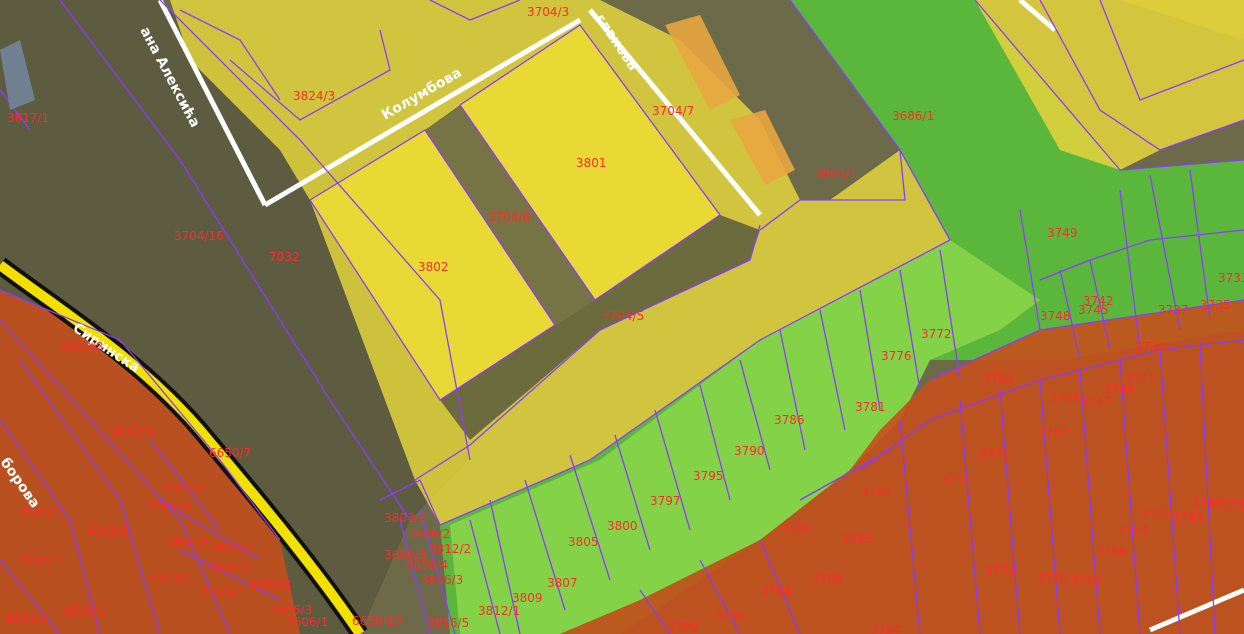  What do you see at coordinates (499, 611) in the screenshot?
I see `parcel-label: 3812/1` at bounding box center [499, 611].